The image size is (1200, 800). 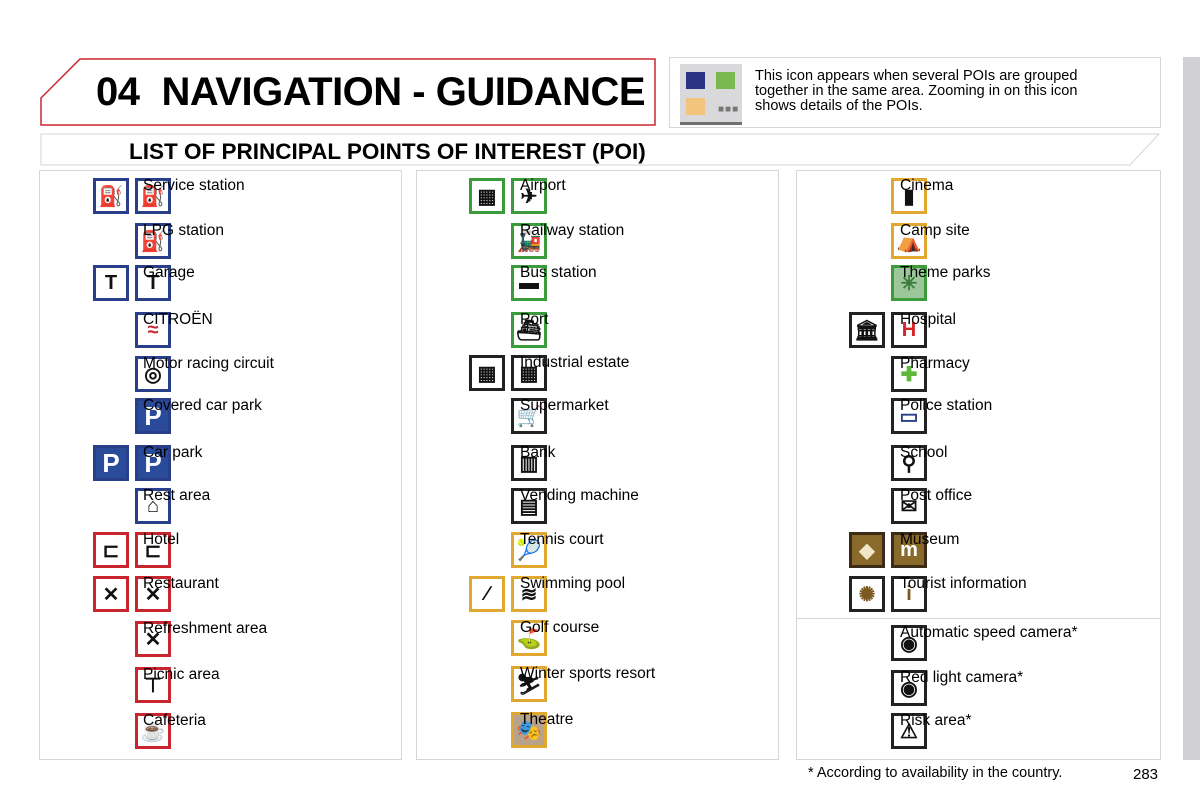 What do you see at coordinates (403, 92) in the screenshot?
I see `chapter-title-text: NAVIGATION - GUIDANCE` at bounding box center [403, 92].